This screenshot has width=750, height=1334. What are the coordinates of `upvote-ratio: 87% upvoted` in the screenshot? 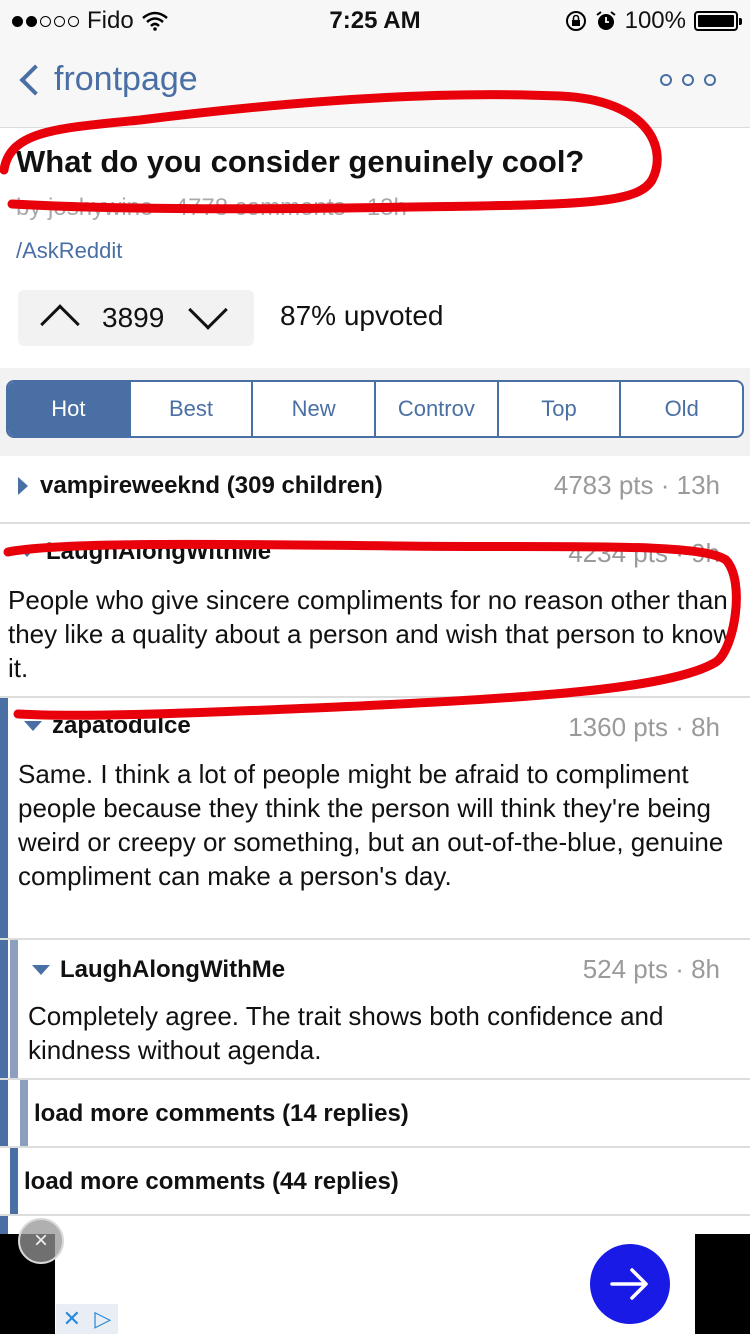 It's located at (362, 315).